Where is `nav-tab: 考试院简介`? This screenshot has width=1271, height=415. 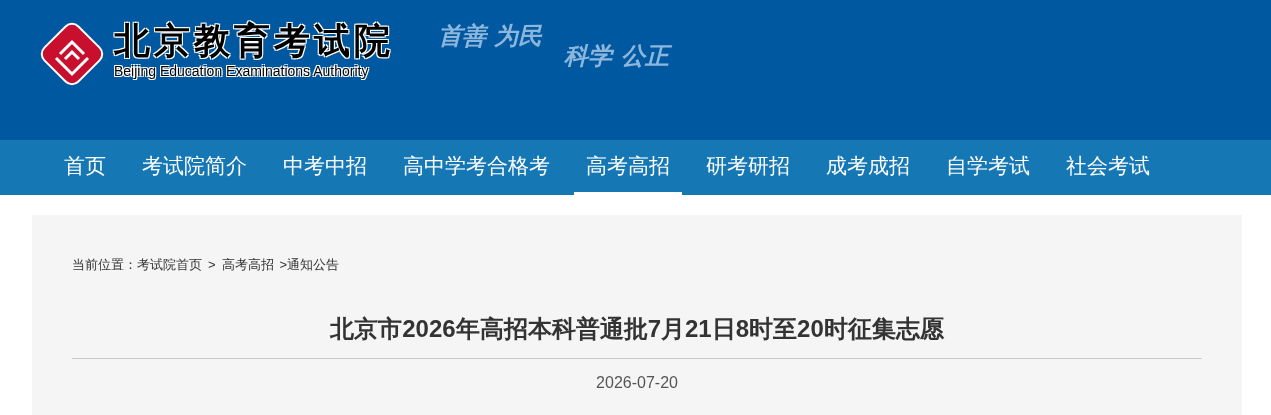 nav-tab: 考试院简介 is located at coordinates (194, 167).